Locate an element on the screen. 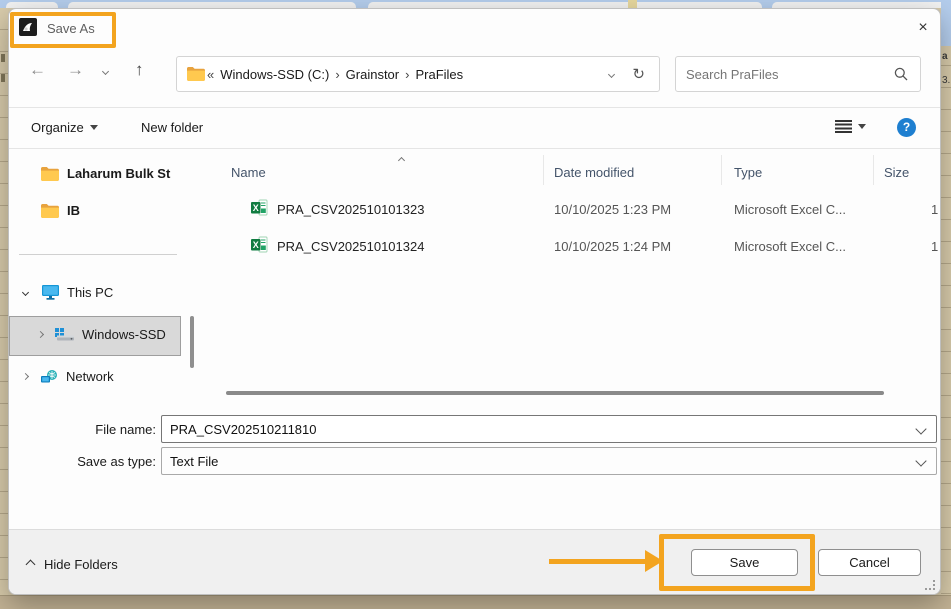 The height and width of the screenshot is (609, 951). list-view-icon is located at coordinates (843, 126).